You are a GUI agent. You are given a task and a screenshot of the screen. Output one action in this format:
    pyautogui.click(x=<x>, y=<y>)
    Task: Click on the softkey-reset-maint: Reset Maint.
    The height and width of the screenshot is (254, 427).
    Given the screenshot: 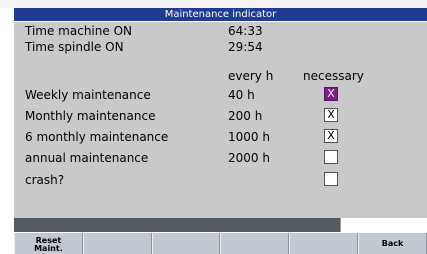 What is the action you would take?
    pyautogui.click(x=48, y=243)
    